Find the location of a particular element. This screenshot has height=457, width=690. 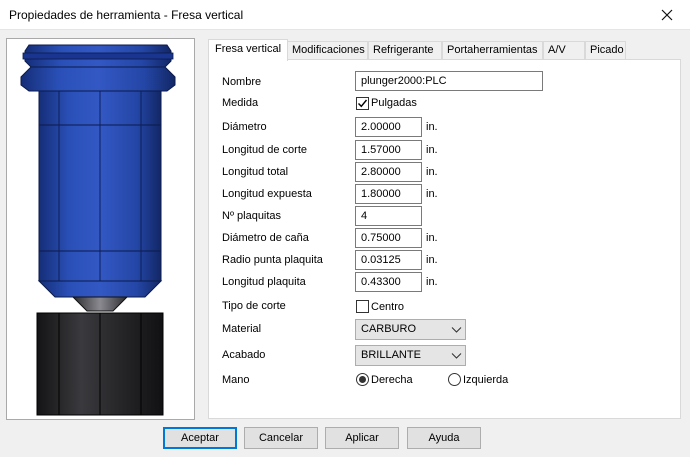

material-select-value: CARBURO is located at coordinates (389, 329).